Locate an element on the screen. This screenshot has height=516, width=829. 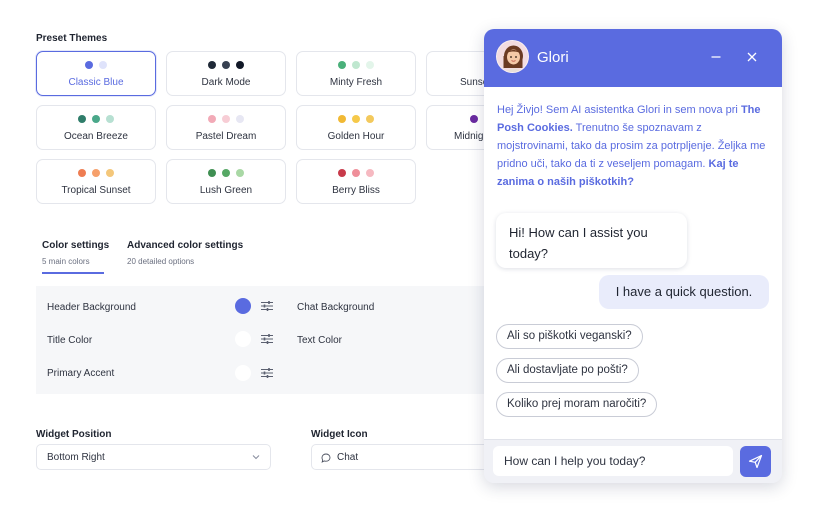
theme-name: Pastel Dream is located at coordinates (226, 136).